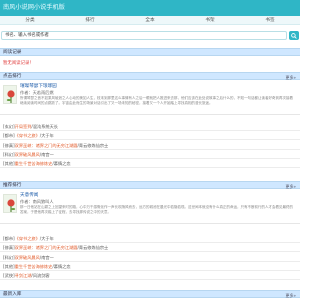 The width and height of the screenshot is (320, 300). I want to click on search-button, so click(294, 35).